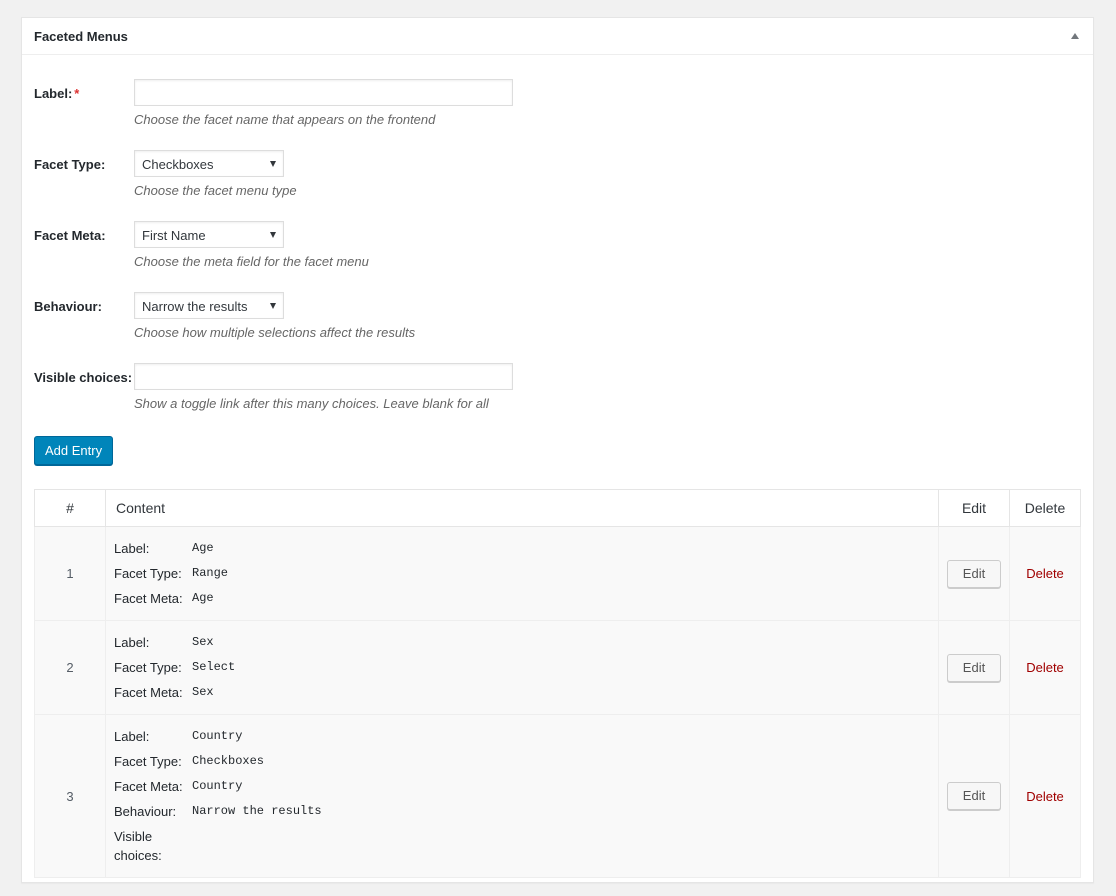 The image size is (1116, 896). I want to click on field-value: Select, so click(214, 667).